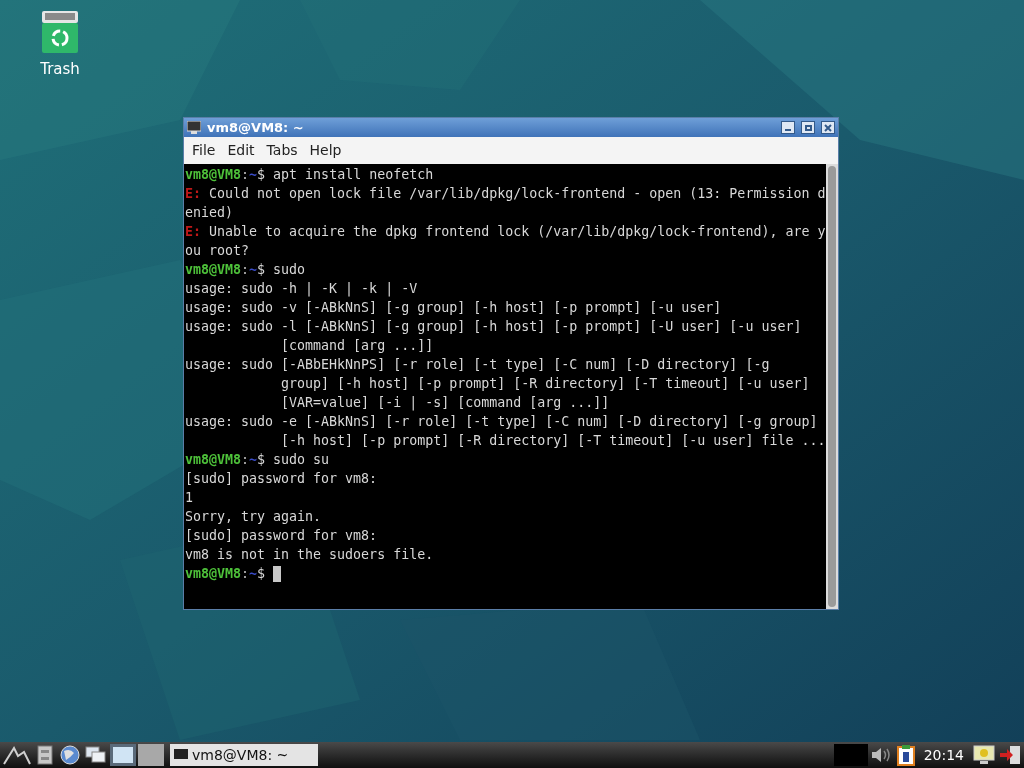  What do you see at coordinates (517, 194) in the screenshot?
I see `output-line: Could not open lock file /var/lib/dpkg/lock-frontend - open (13: Permission d` at bounding box center [517, 194].